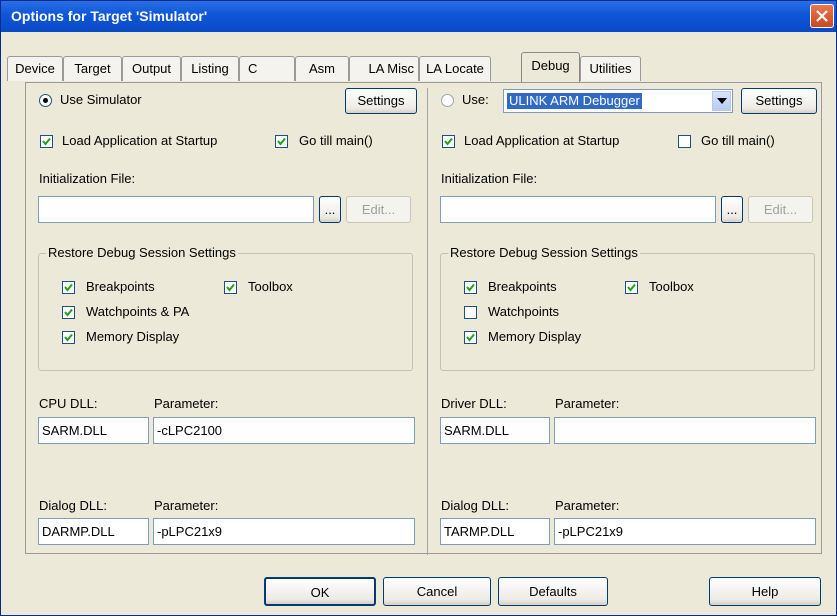  I want to click on right-init-file-label: Initialization File:, so click(489, 178).